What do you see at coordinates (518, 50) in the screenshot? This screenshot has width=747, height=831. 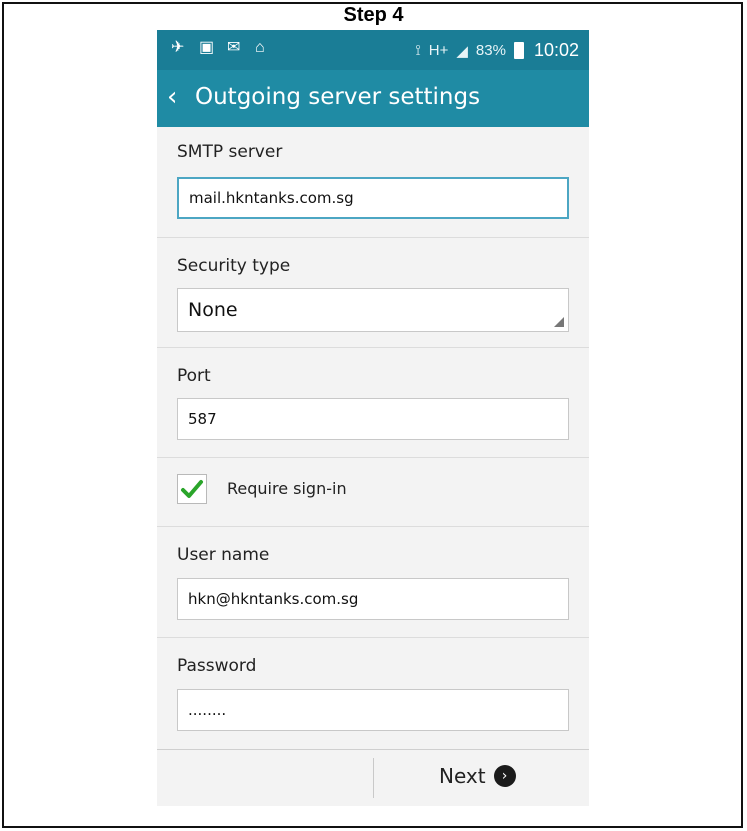 I see `battery-icon` at bounding box center [518, 50].